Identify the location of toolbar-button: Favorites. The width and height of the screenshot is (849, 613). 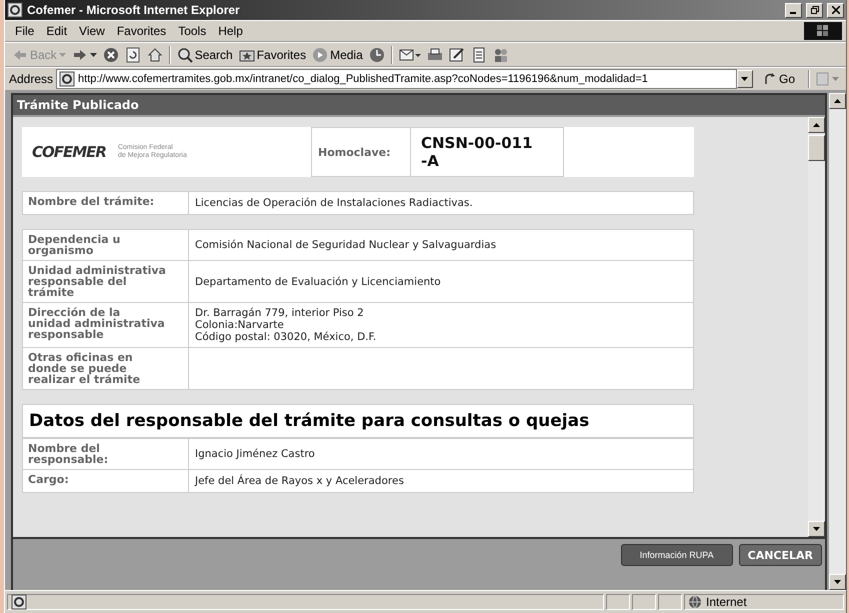
(273, 54).